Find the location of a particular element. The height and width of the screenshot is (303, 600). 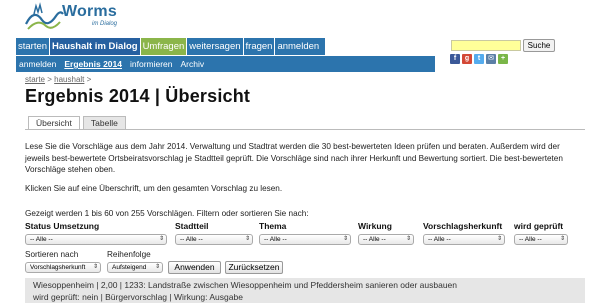

sort-label: Sortieren nach is located at coordinates (52, 254).